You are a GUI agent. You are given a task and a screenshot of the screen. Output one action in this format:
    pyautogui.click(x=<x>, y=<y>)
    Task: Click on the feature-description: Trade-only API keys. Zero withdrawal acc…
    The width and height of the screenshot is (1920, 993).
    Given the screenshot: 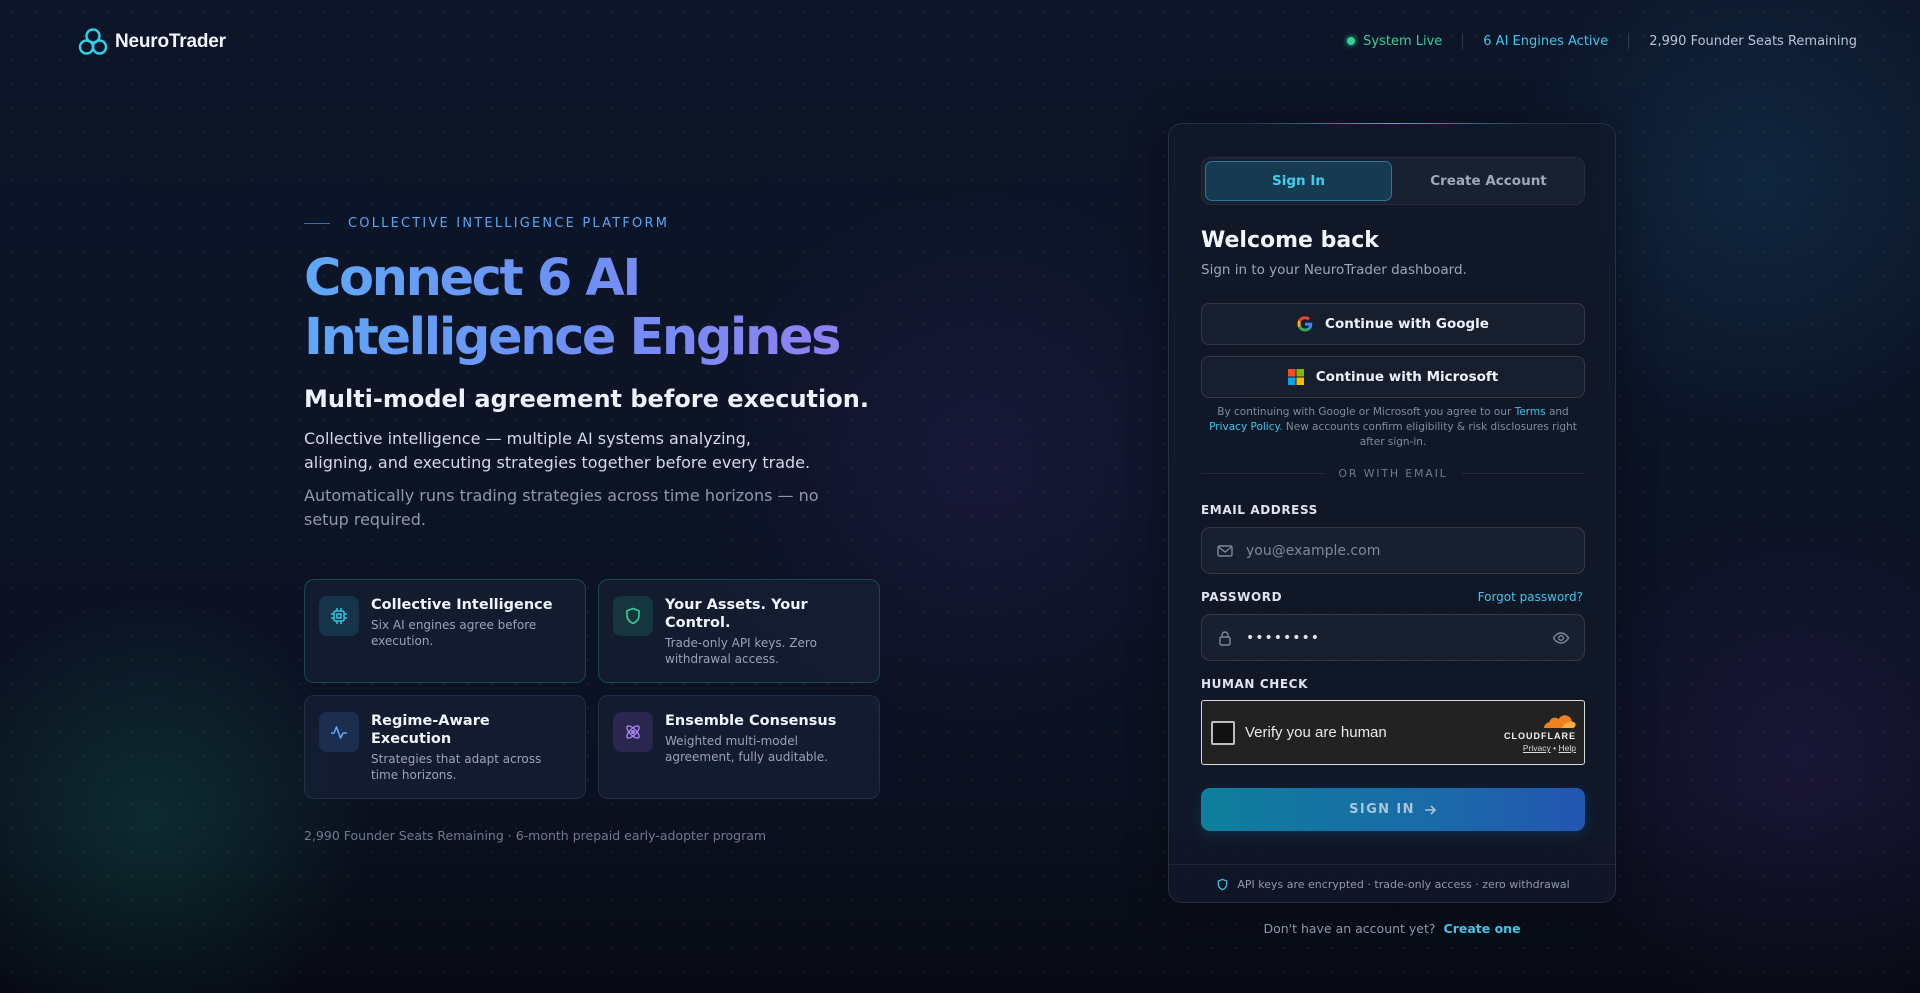 What is the action you would take?
    pyautogui.click(x=741, y=651)
    